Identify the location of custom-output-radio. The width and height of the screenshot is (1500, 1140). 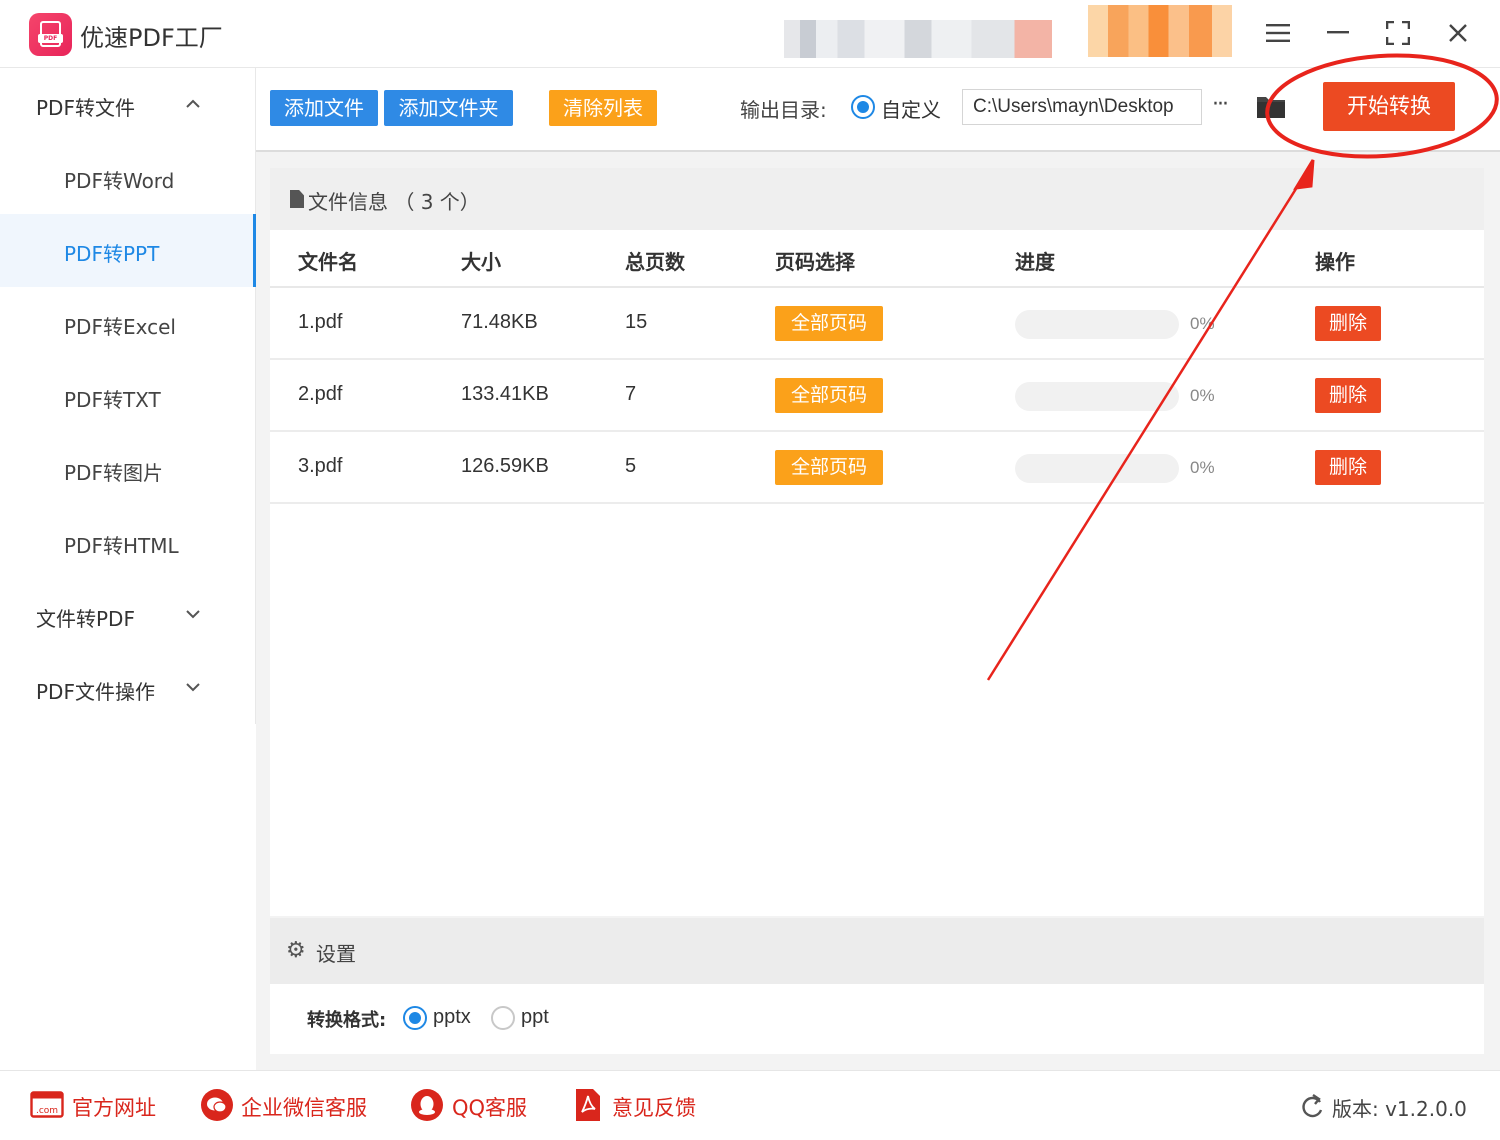
(863, 107).